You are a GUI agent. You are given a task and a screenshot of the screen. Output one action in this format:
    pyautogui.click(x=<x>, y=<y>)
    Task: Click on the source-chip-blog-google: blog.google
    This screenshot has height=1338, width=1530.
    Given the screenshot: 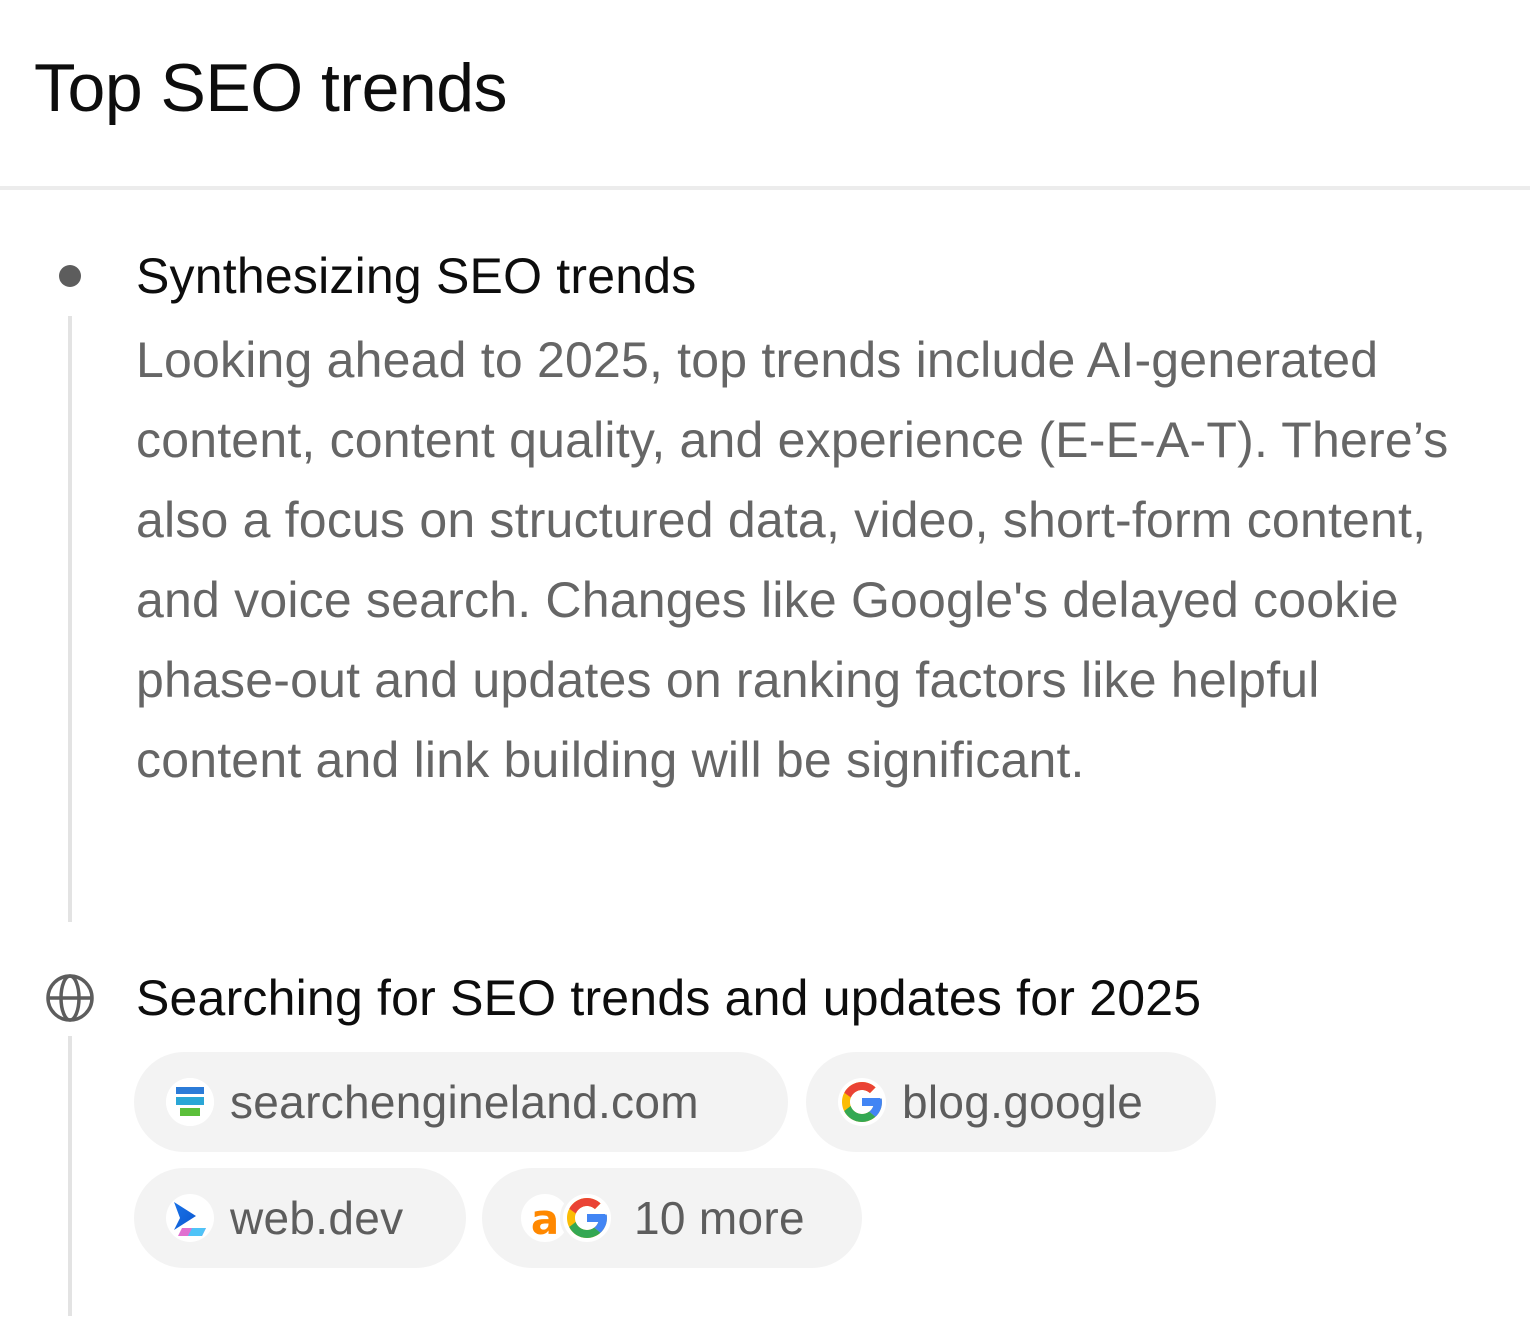 What is the action you would take?
    pyautogui.click(x=1011, y=1102)
    